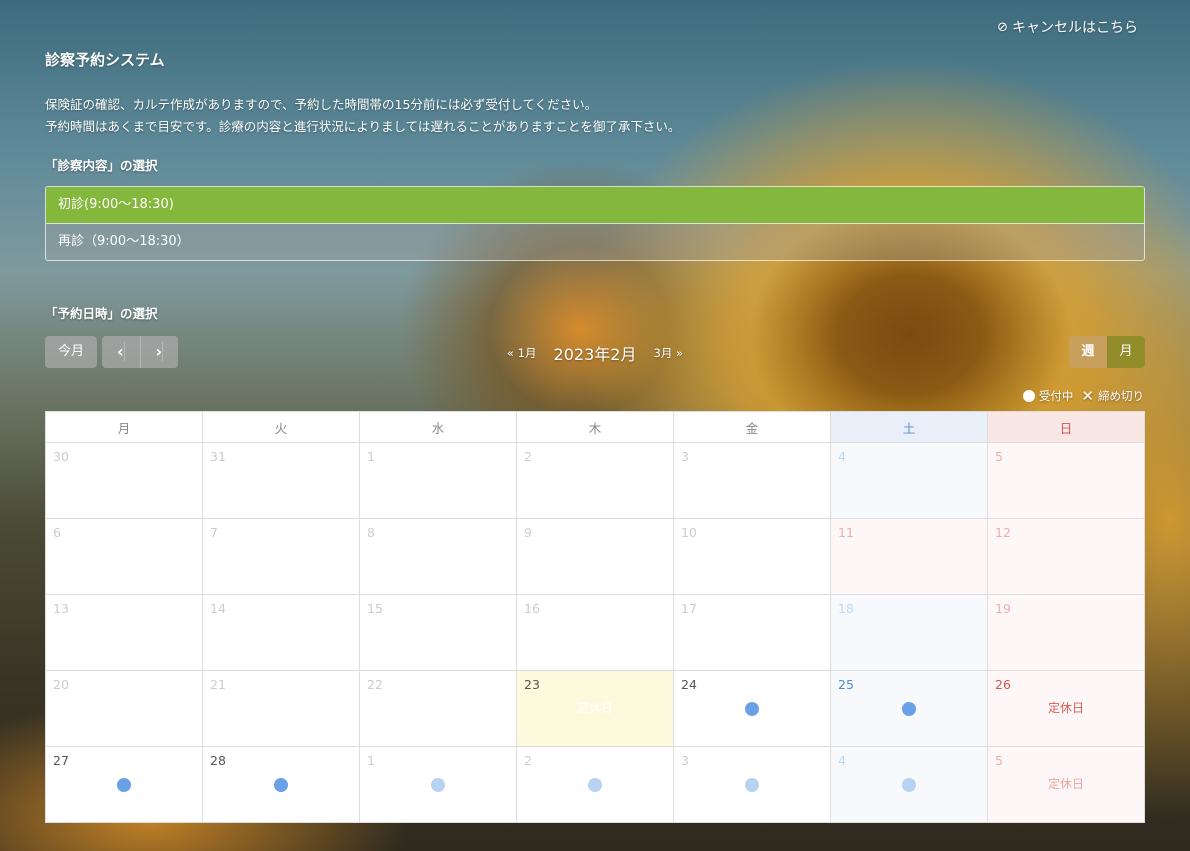 The width and height of the screenshot is (1190, 851). I want to click on view-toggle: 週 月, so click(1107, 352).